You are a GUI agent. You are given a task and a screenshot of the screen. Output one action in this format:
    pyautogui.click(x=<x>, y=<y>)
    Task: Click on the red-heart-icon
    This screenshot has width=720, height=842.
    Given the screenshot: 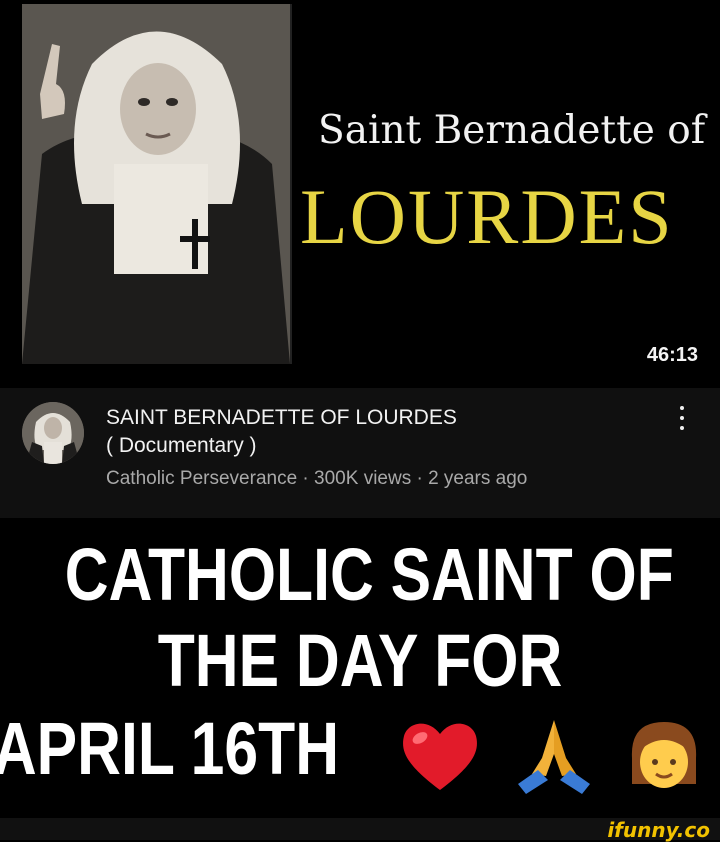 What is the action you would take?
    pyautogui.click(x=440, y=756)
    